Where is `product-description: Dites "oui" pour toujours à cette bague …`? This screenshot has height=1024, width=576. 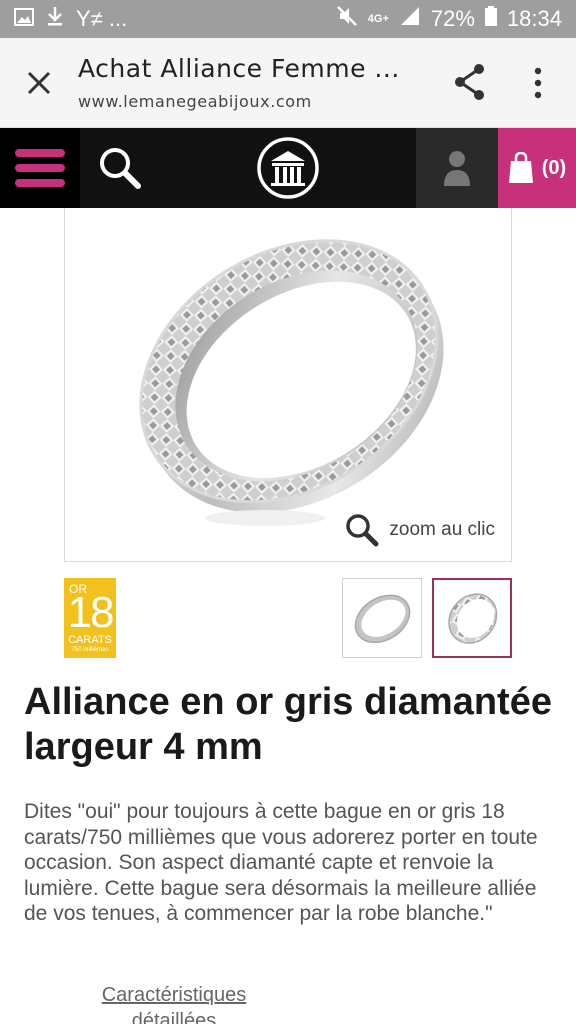 product-description: Dites "oui" pour toujours à cette bague … is located at coordinates (281, 862).